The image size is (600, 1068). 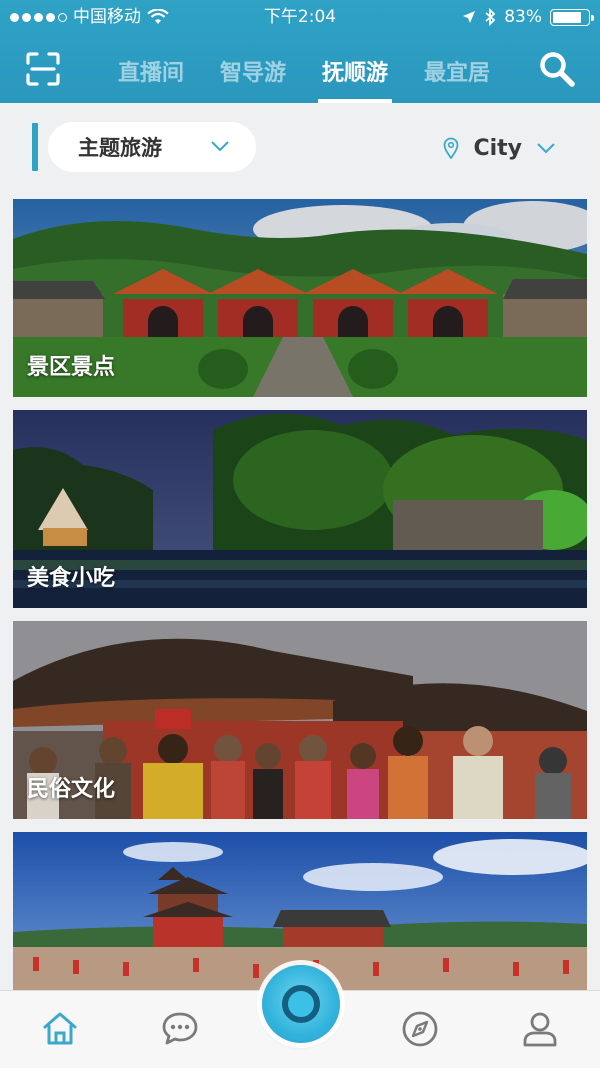 What do you see at coordinates (490, 17) in the screenshot?
I see `bluetooth-icon` at bounding box center [490, 17].